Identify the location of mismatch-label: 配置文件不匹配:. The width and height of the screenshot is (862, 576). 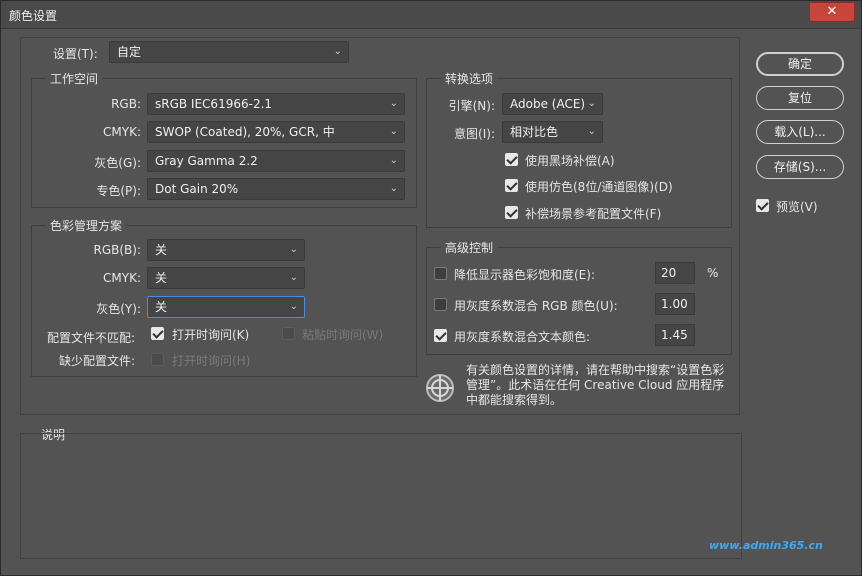
(91, 338).